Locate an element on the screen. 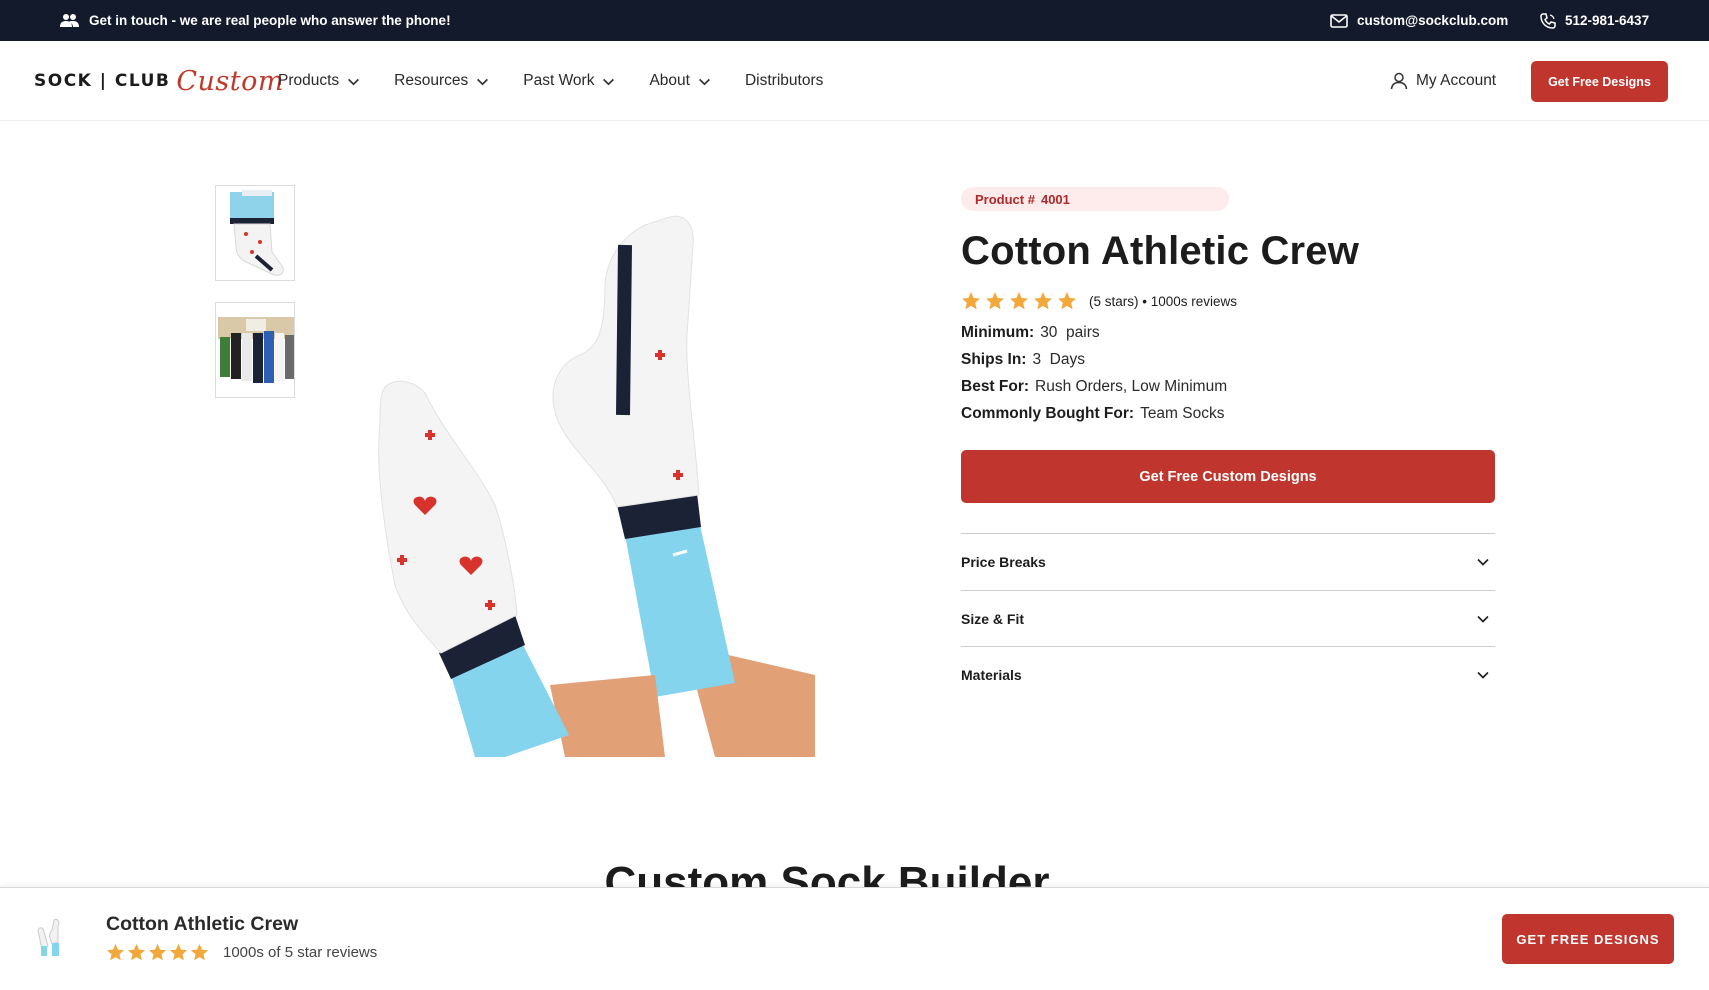 This screenshot has width=1709, height=990. nav-past-work-label: Past Work is located at coordinates (559, 80).